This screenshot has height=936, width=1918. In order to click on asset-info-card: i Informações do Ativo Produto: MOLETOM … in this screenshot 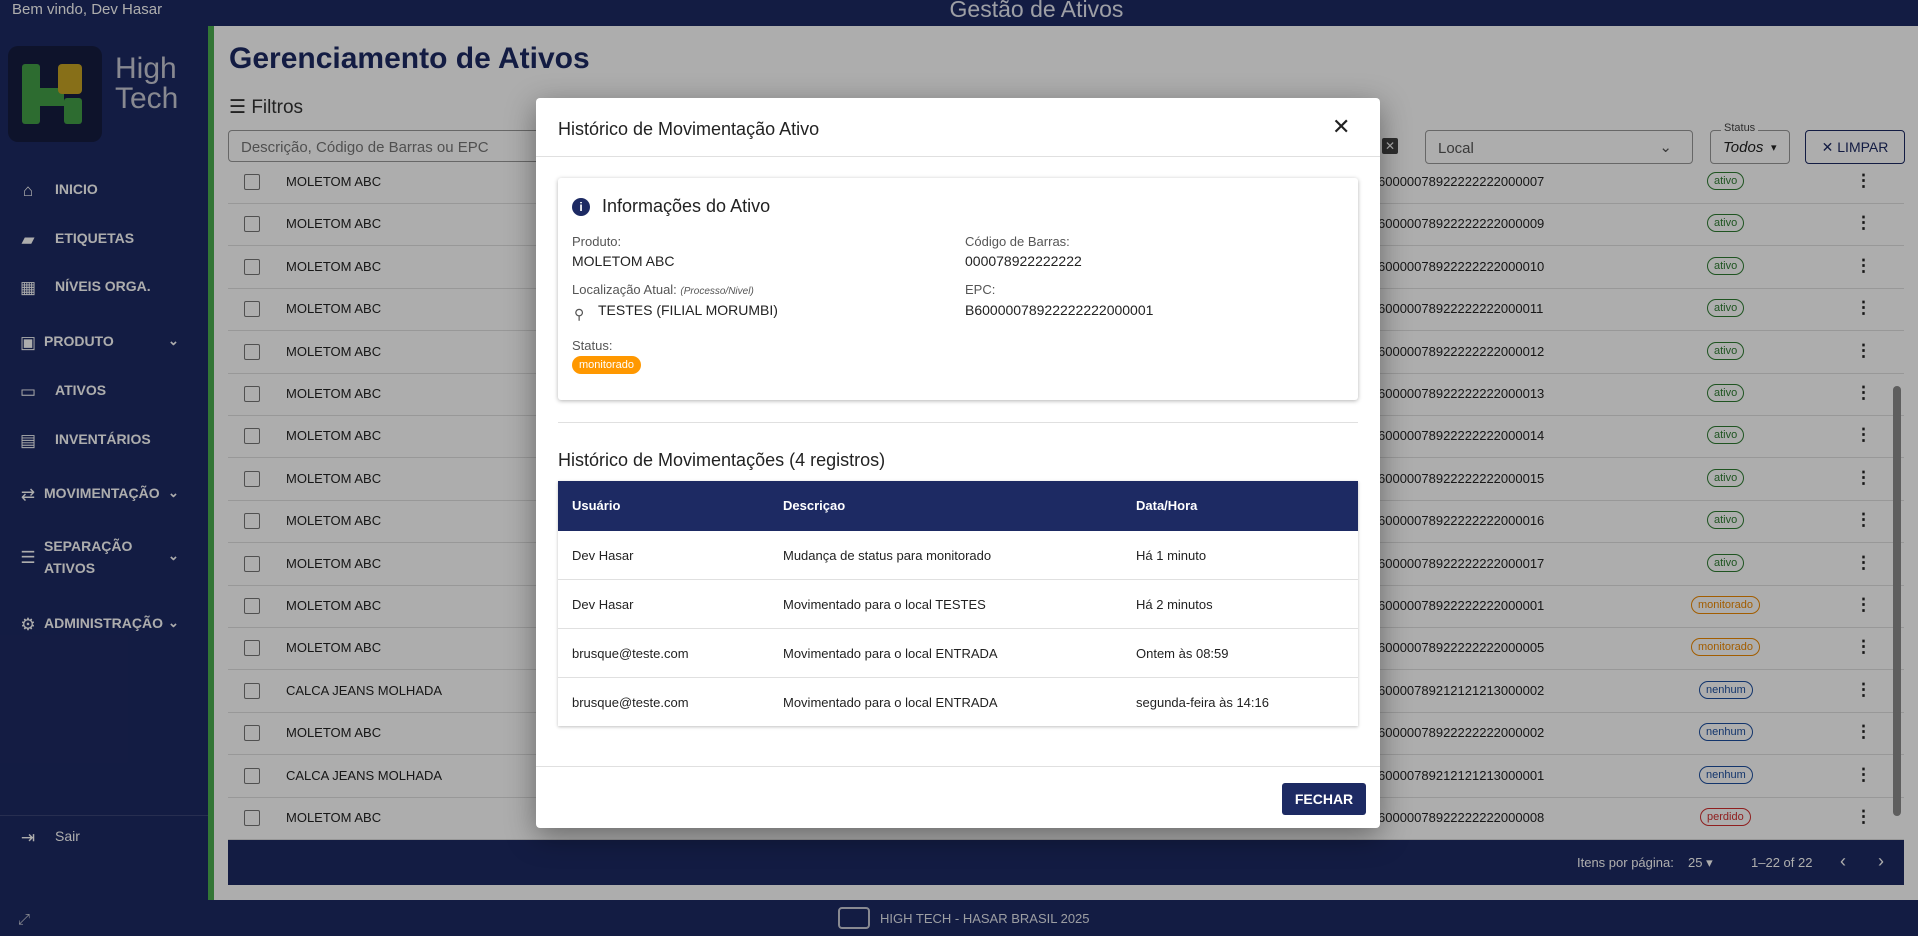, I will do `click(958, 289)`.